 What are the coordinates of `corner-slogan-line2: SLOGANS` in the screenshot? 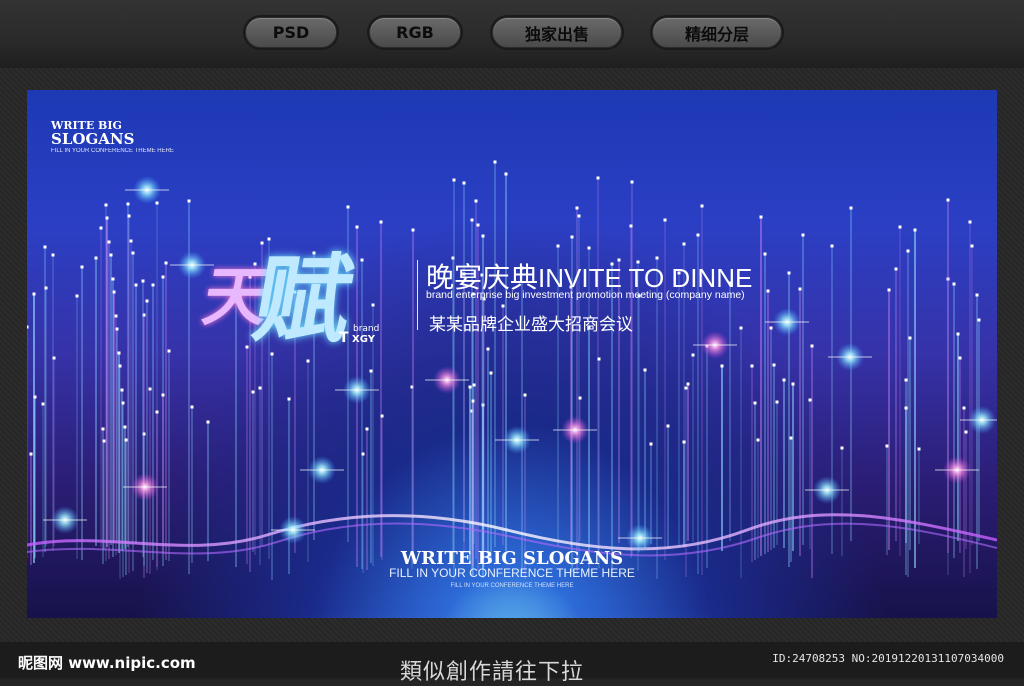 It's located at (93, 139).